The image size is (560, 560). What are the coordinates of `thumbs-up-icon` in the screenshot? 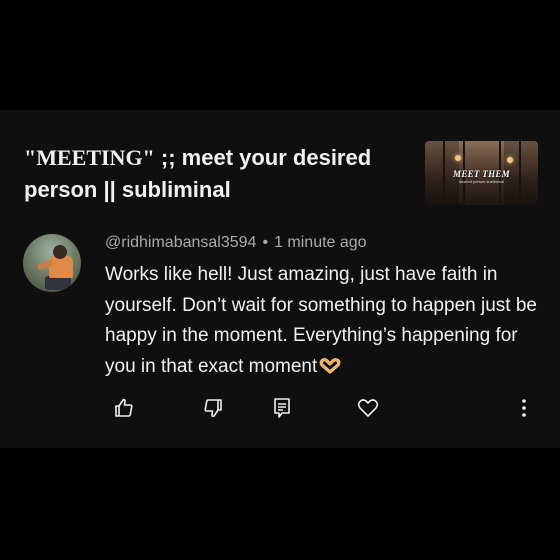 It's located at (124, 408).